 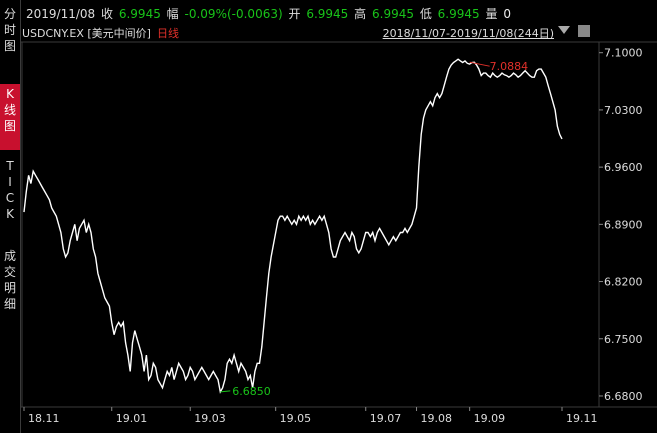 What do you see at coordinates (251, 391) in the screenshot?
I see `min-annotation-label: 6.6850` at bounding box center [251, 391].